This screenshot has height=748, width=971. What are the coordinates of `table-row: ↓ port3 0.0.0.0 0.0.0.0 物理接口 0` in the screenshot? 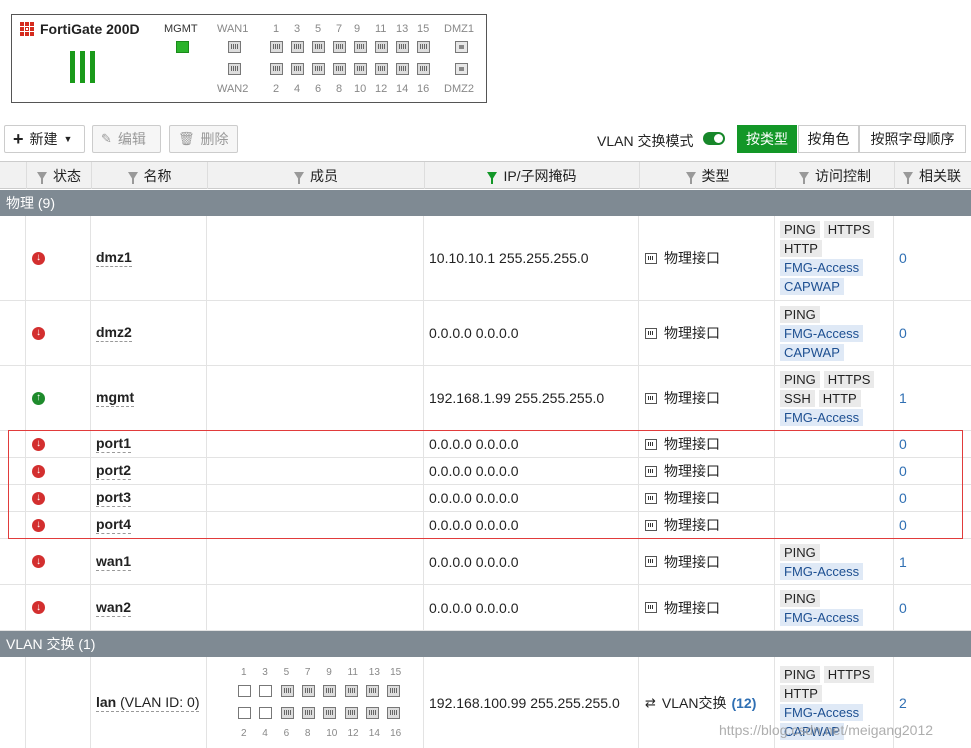 It's located at (485, 498).